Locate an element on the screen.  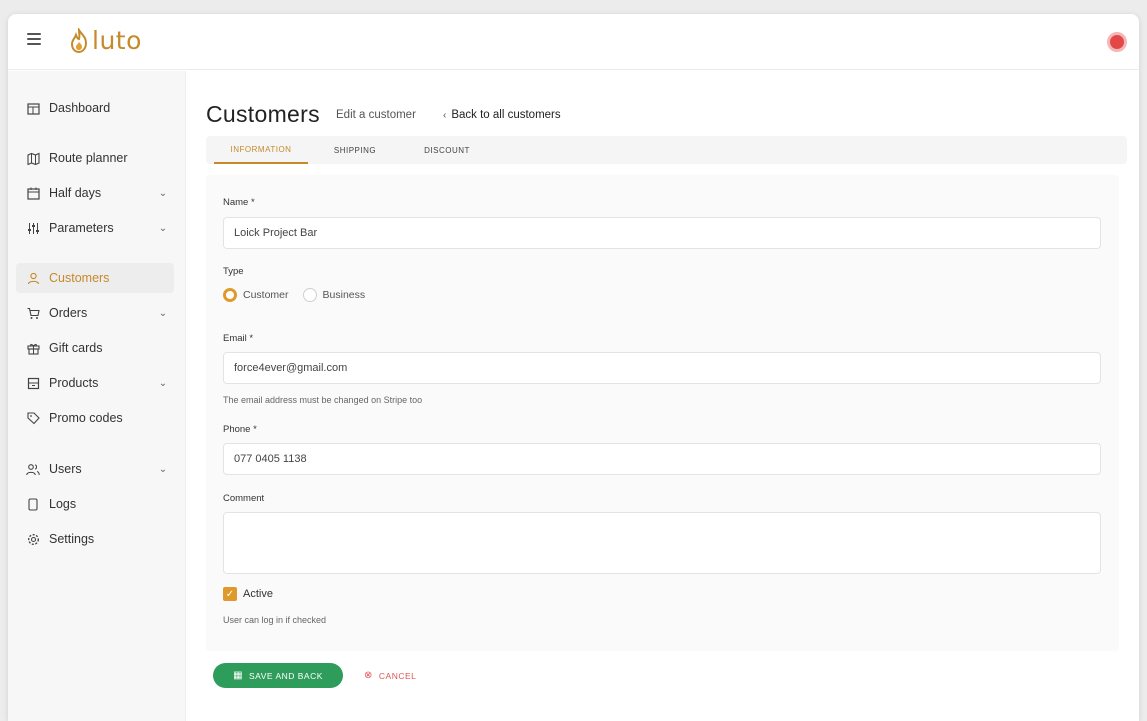
tab-information: INFORMATION is located at coordinates (261, 150).